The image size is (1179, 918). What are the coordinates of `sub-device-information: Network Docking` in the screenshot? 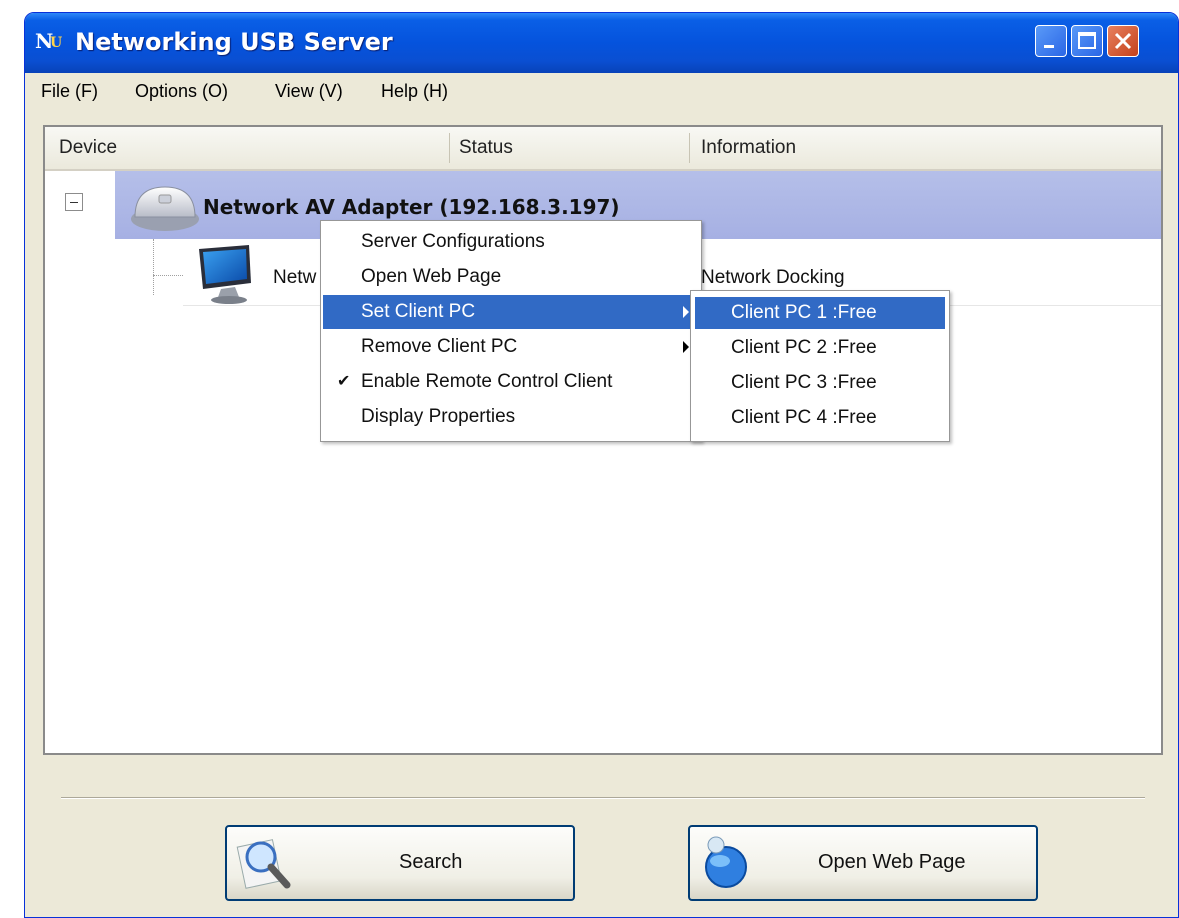 It's located at (773, 277).